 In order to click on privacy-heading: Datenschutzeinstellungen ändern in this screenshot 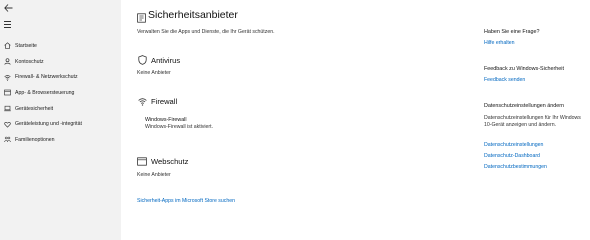, I will do `click(524, 106)`.